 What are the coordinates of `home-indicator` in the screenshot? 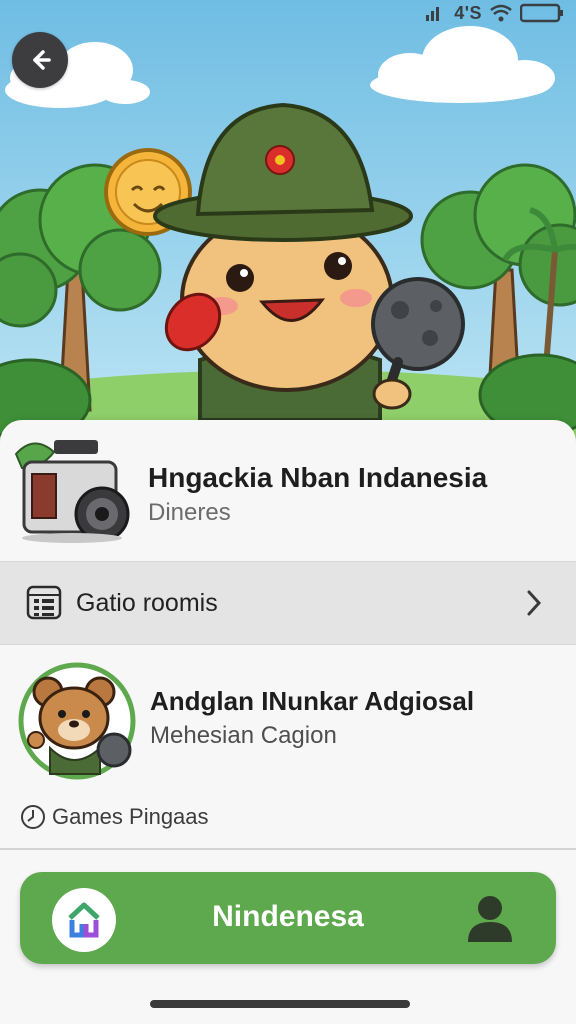 It's located at (280, 1004).